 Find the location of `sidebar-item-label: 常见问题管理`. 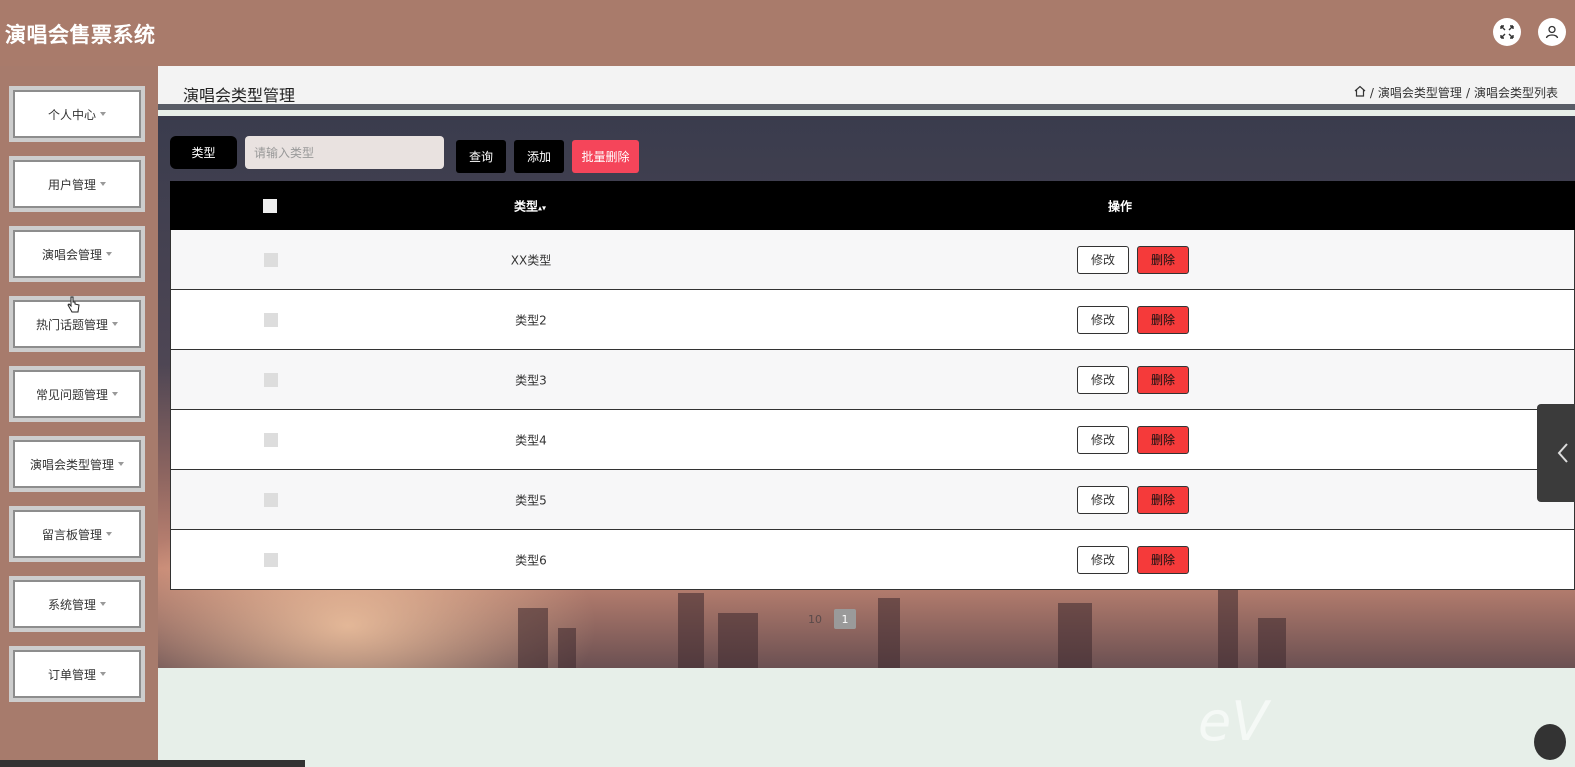

sidebar-item-label: 常见问题管理 is located at coordinates (71, 394).